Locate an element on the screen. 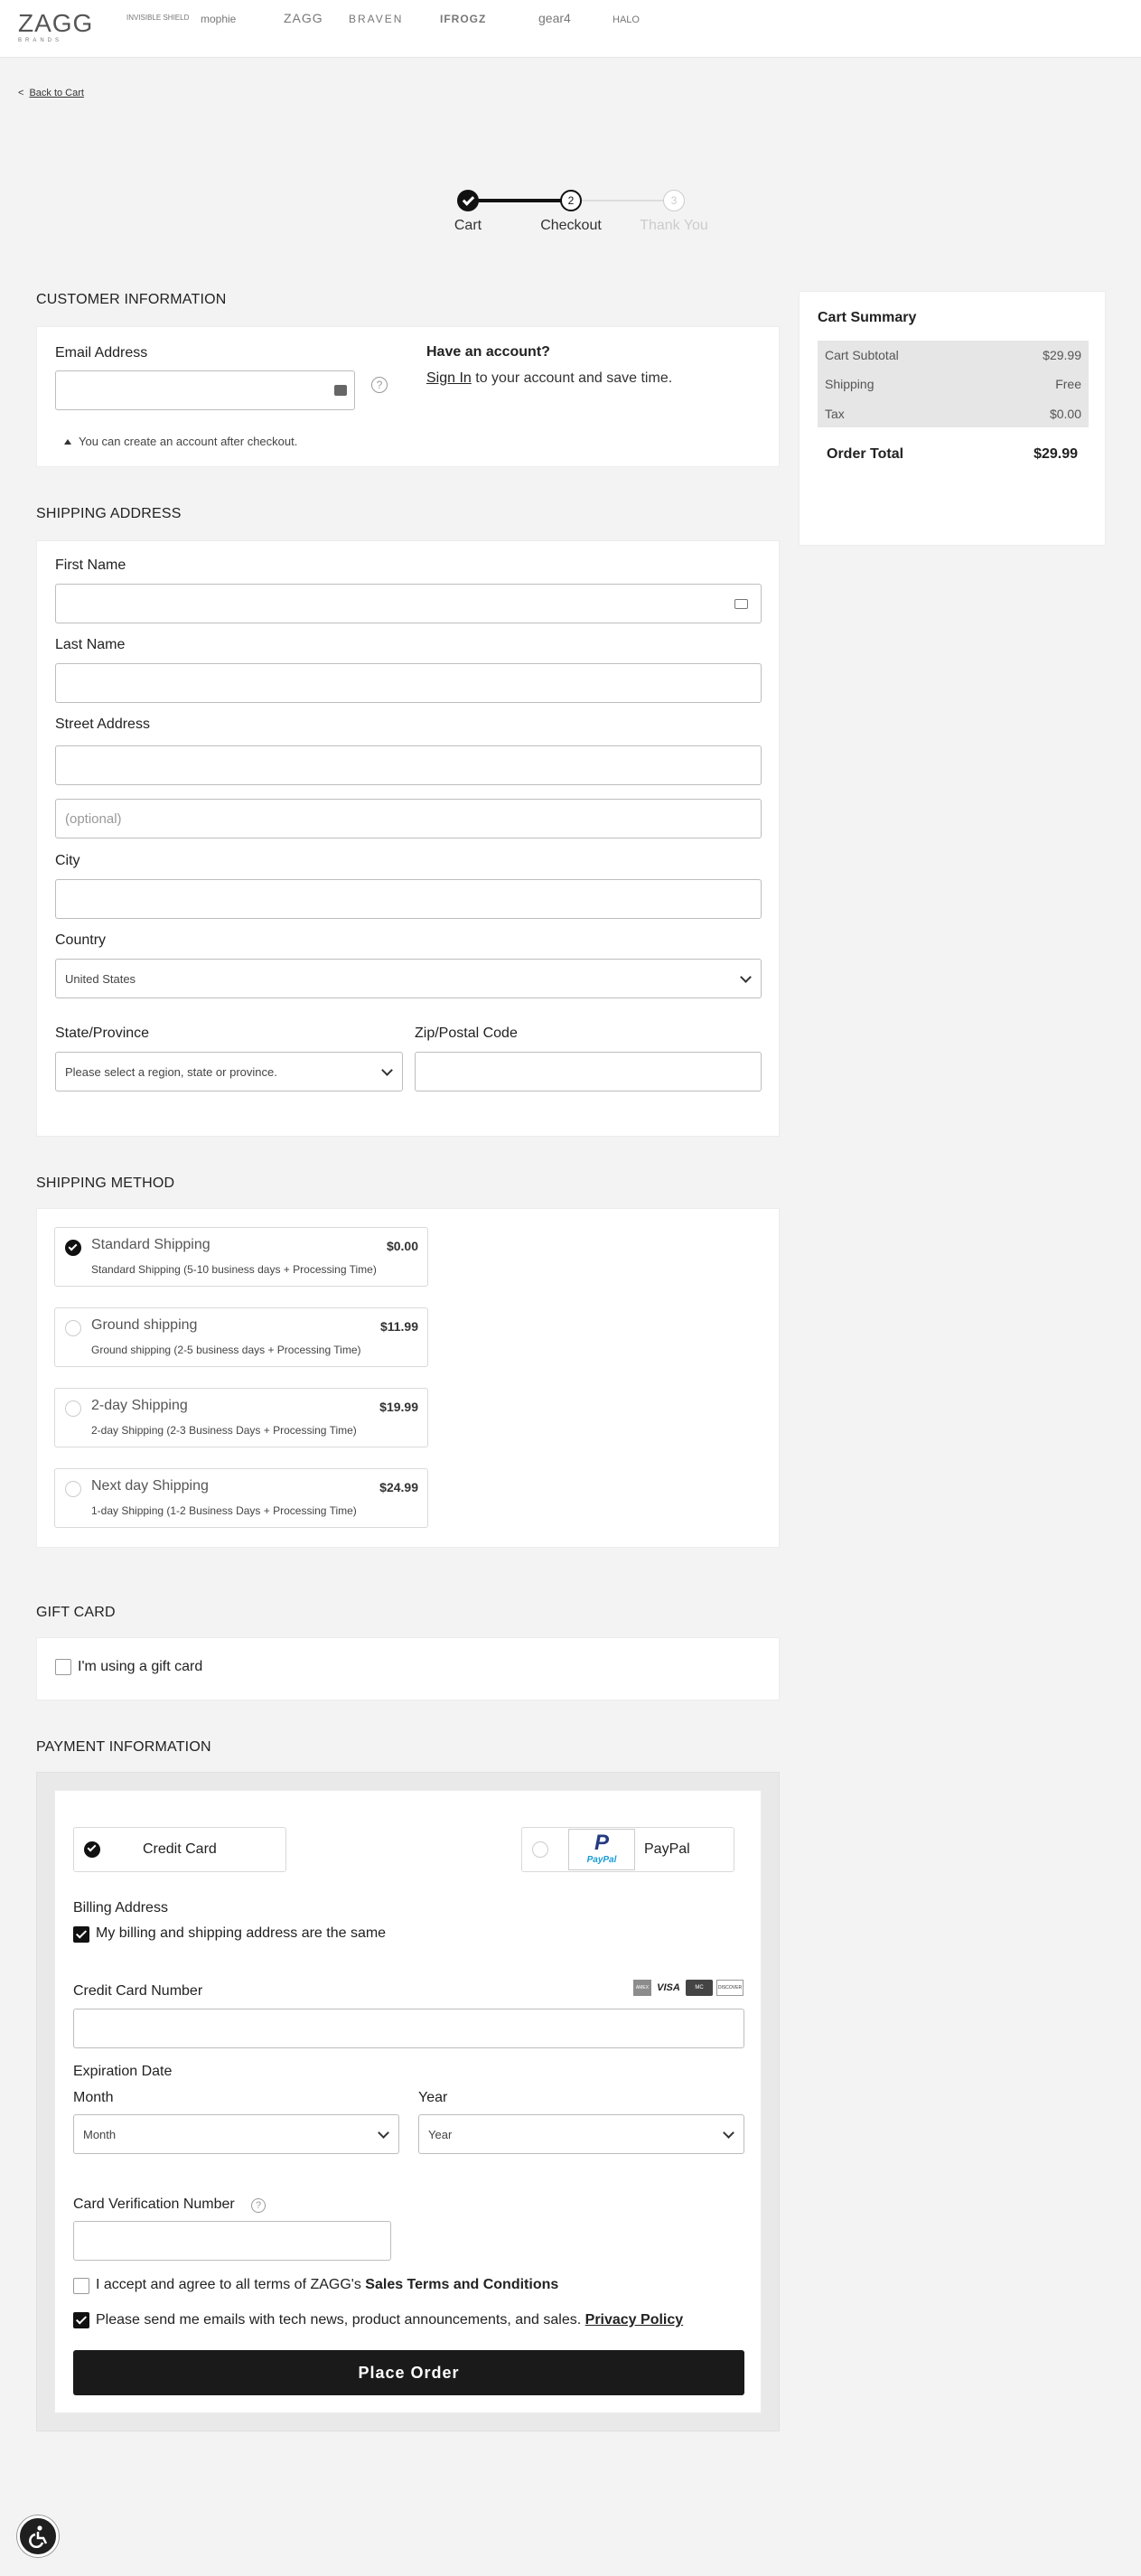  step-checkout-indicator: 2 is located at coordinates (571, 200).